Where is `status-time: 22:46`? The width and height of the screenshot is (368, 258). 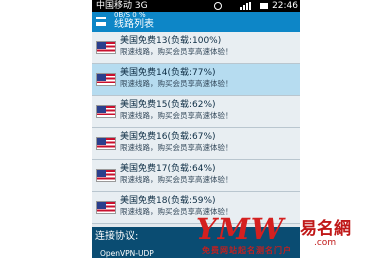 status-time: 22:46 is located at coordinates (285, 6).